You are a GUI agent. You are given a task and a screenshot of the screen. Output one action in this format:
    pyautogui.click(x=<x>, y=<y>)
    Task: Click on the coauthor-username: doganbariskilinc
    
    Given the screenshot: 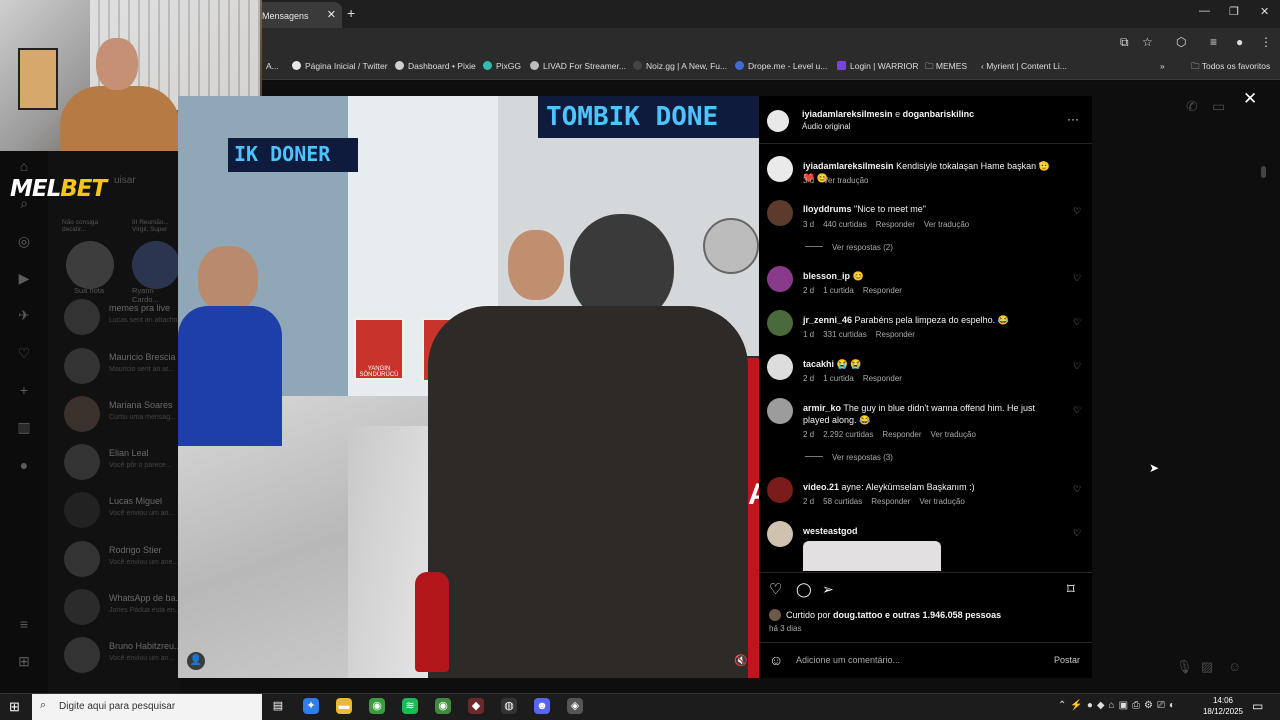 What is the action you would take?
    pyautogui.click(x=939, y=114)
    